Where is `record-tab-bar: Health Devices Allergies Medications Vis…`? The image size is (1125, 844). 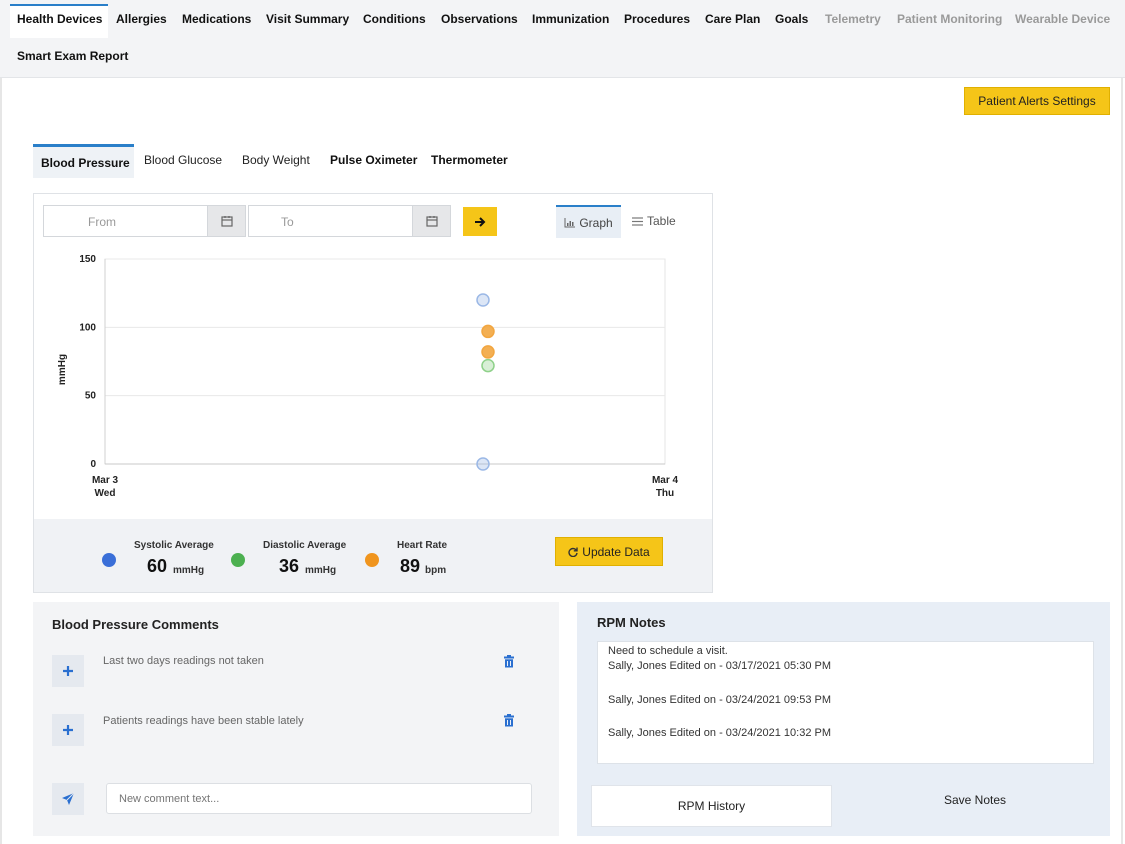 record-tab-bar: Health Devices Allergies Medications Vis… is located at coordinates (562, 39).